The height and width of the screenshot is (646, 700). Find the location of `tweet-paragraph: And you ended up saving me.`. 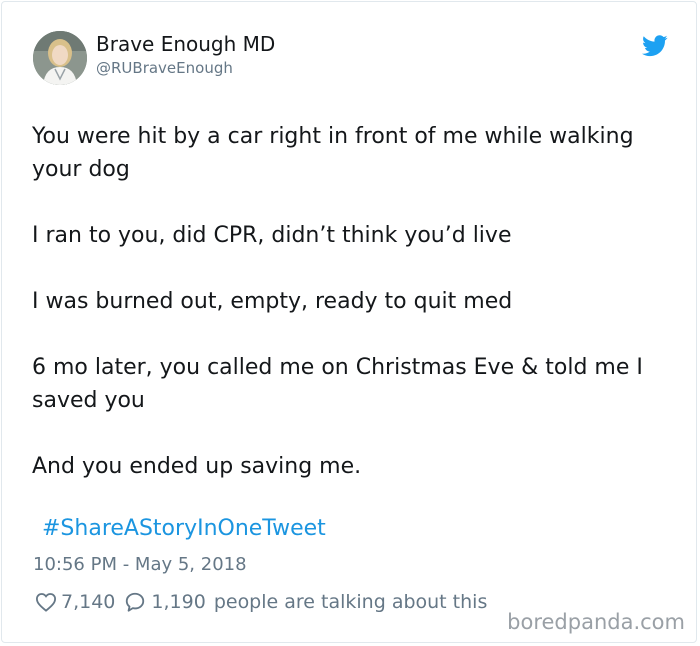

tweet-paragraph: And you ended up saving me. is located at coordinates (197, 466).